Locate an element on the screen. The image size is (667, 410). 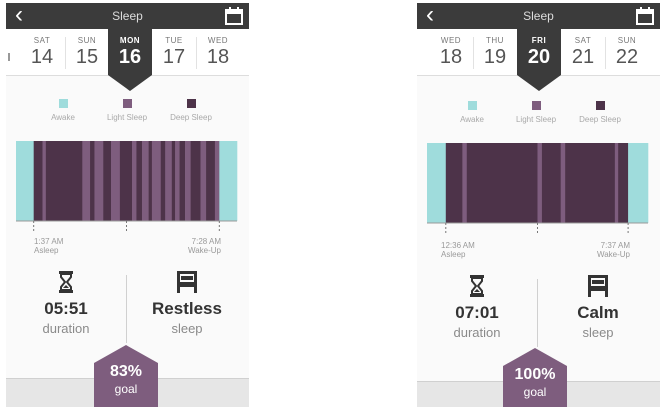
date-number: 21 is located at coordinates (583, 57).